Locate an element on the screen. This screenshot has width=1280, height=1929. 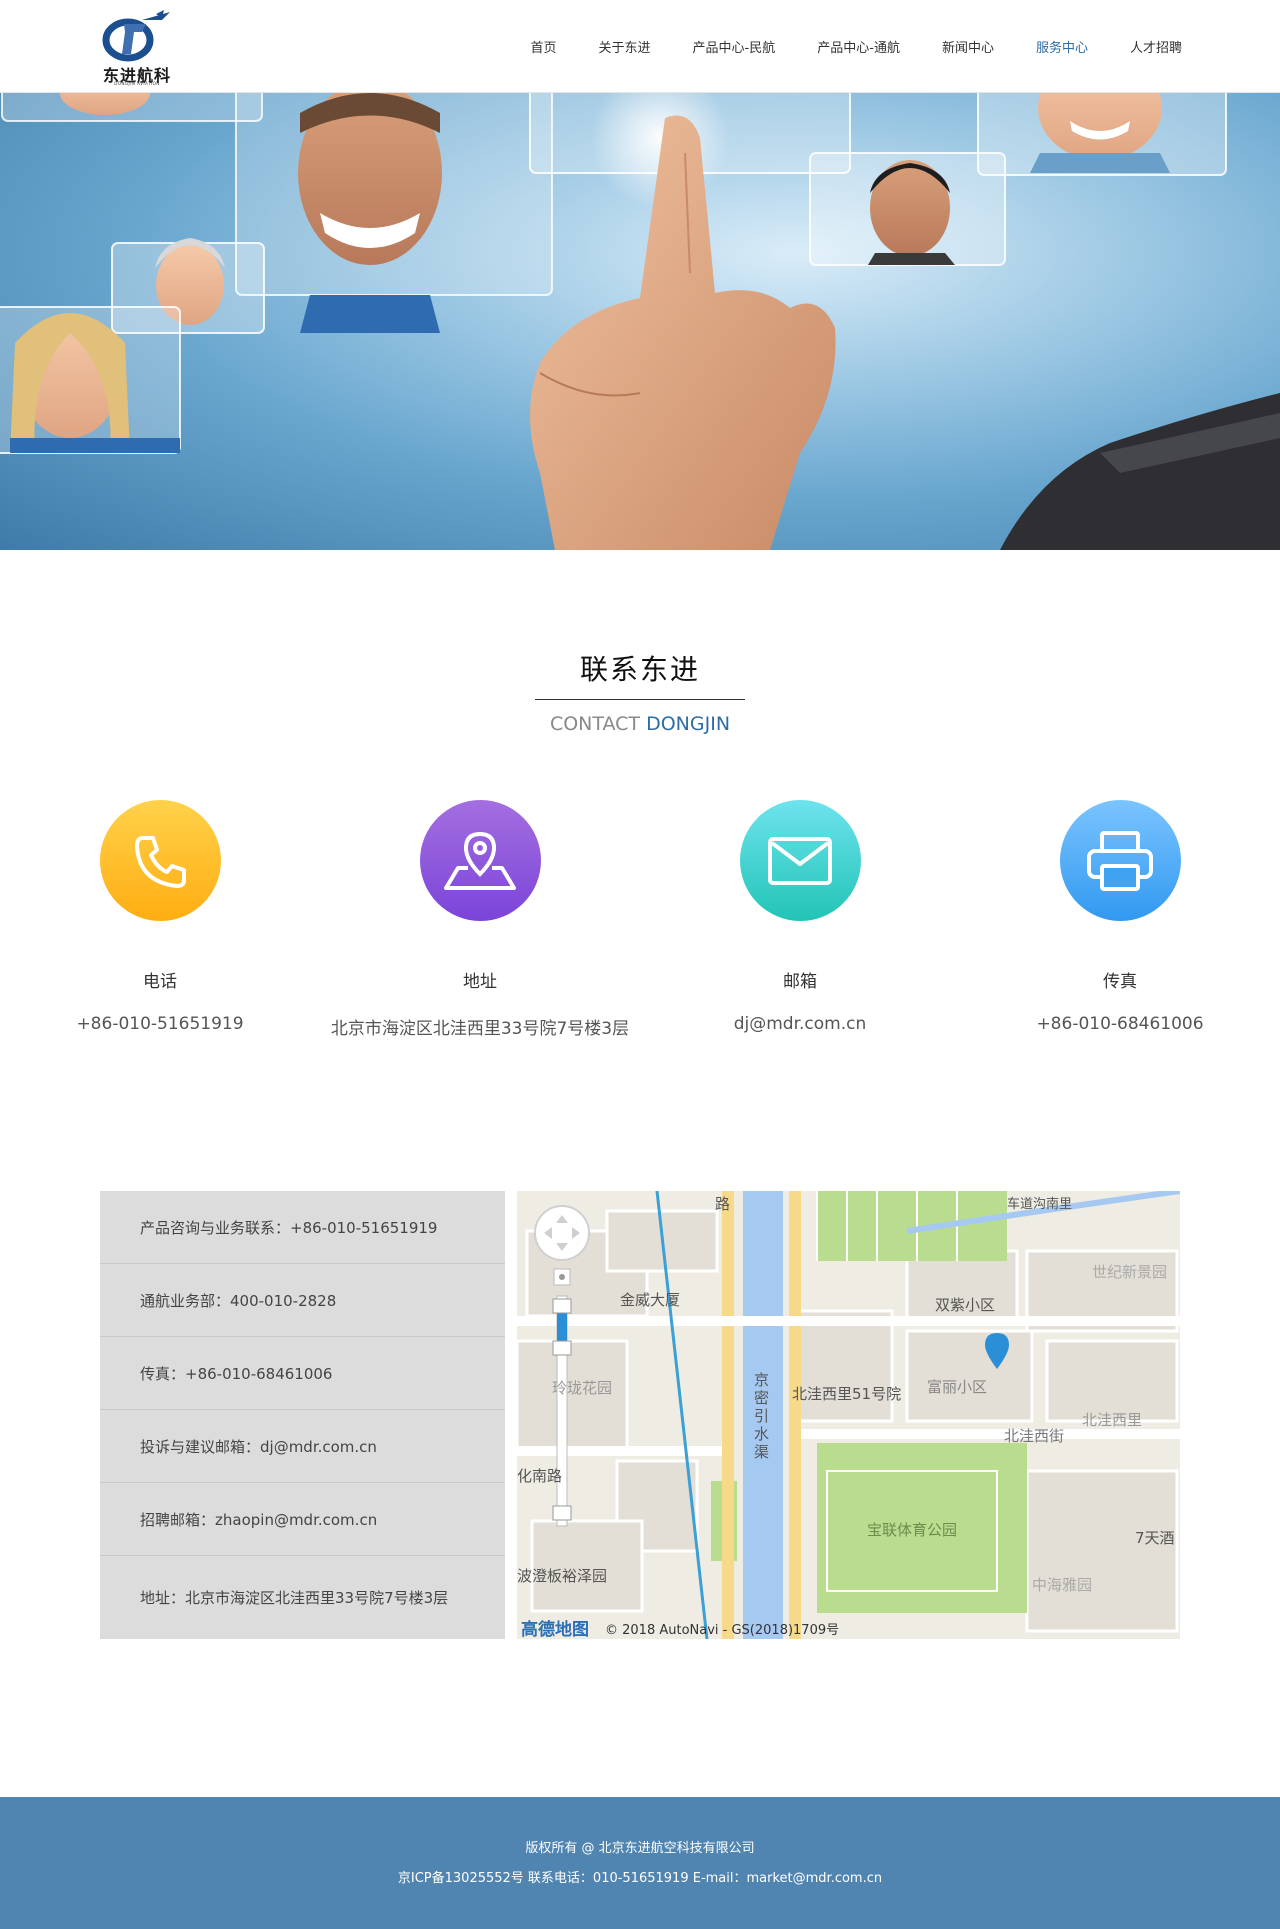
subtitle-accent: DONGJIN is located at coordinates (688, 724).